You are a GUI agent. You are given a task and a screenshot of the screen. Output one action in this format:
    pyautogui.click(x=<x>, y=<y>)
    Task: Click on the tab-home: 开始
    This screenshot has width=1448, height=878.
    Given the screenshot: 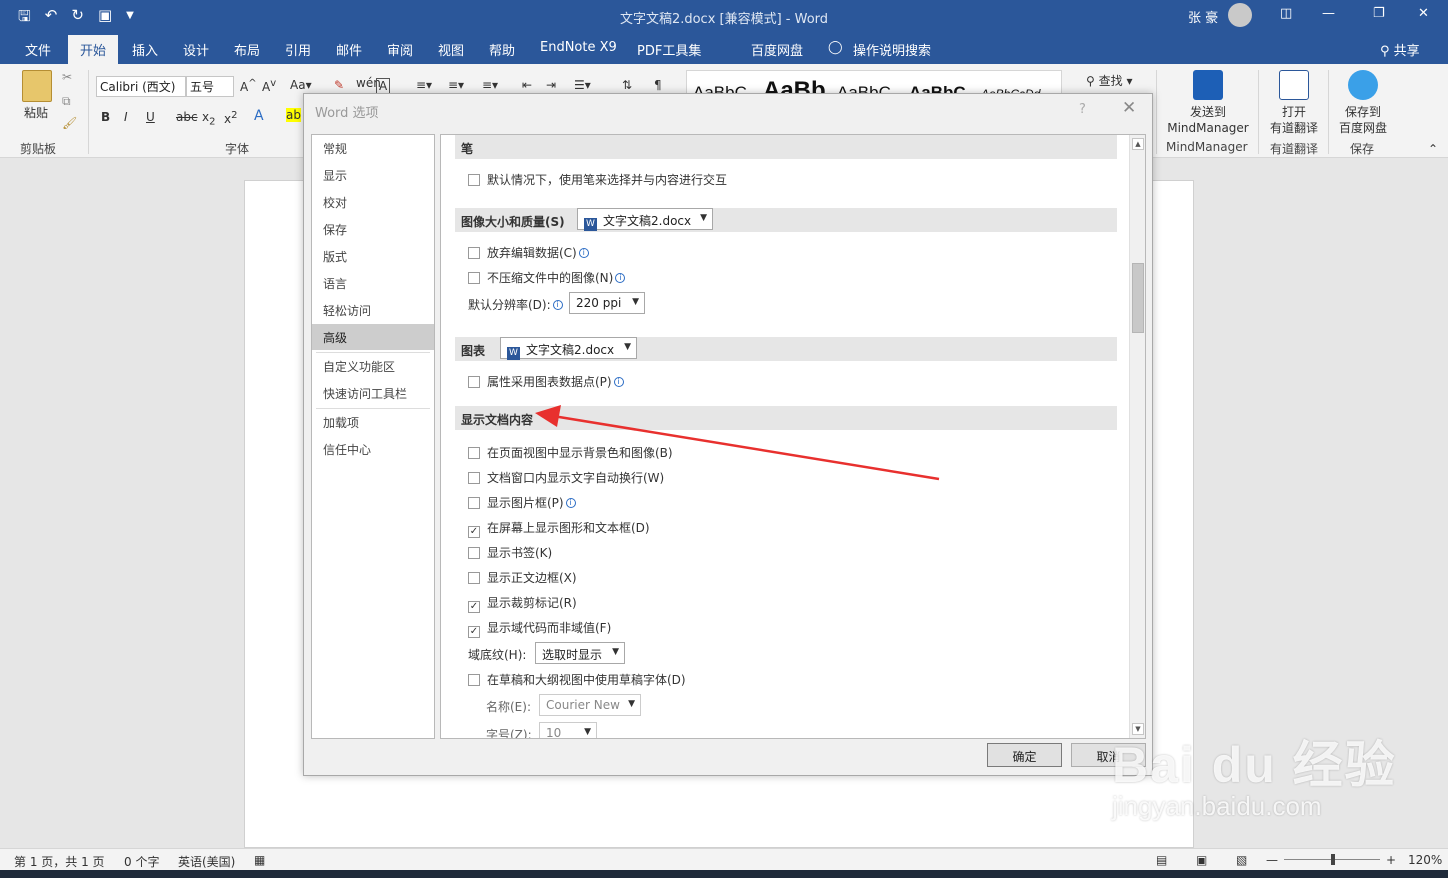 What is the action you would take?
    pyautogui.click(x=93, y=49)
    